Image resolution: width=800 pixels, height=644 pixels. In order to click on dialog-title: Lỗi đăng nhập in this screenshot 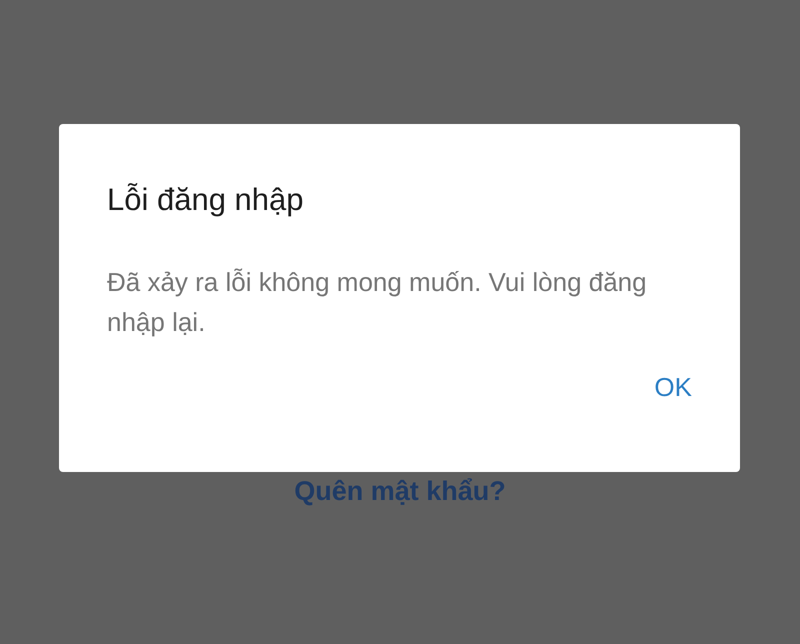, I will do `click(206, 200)`.